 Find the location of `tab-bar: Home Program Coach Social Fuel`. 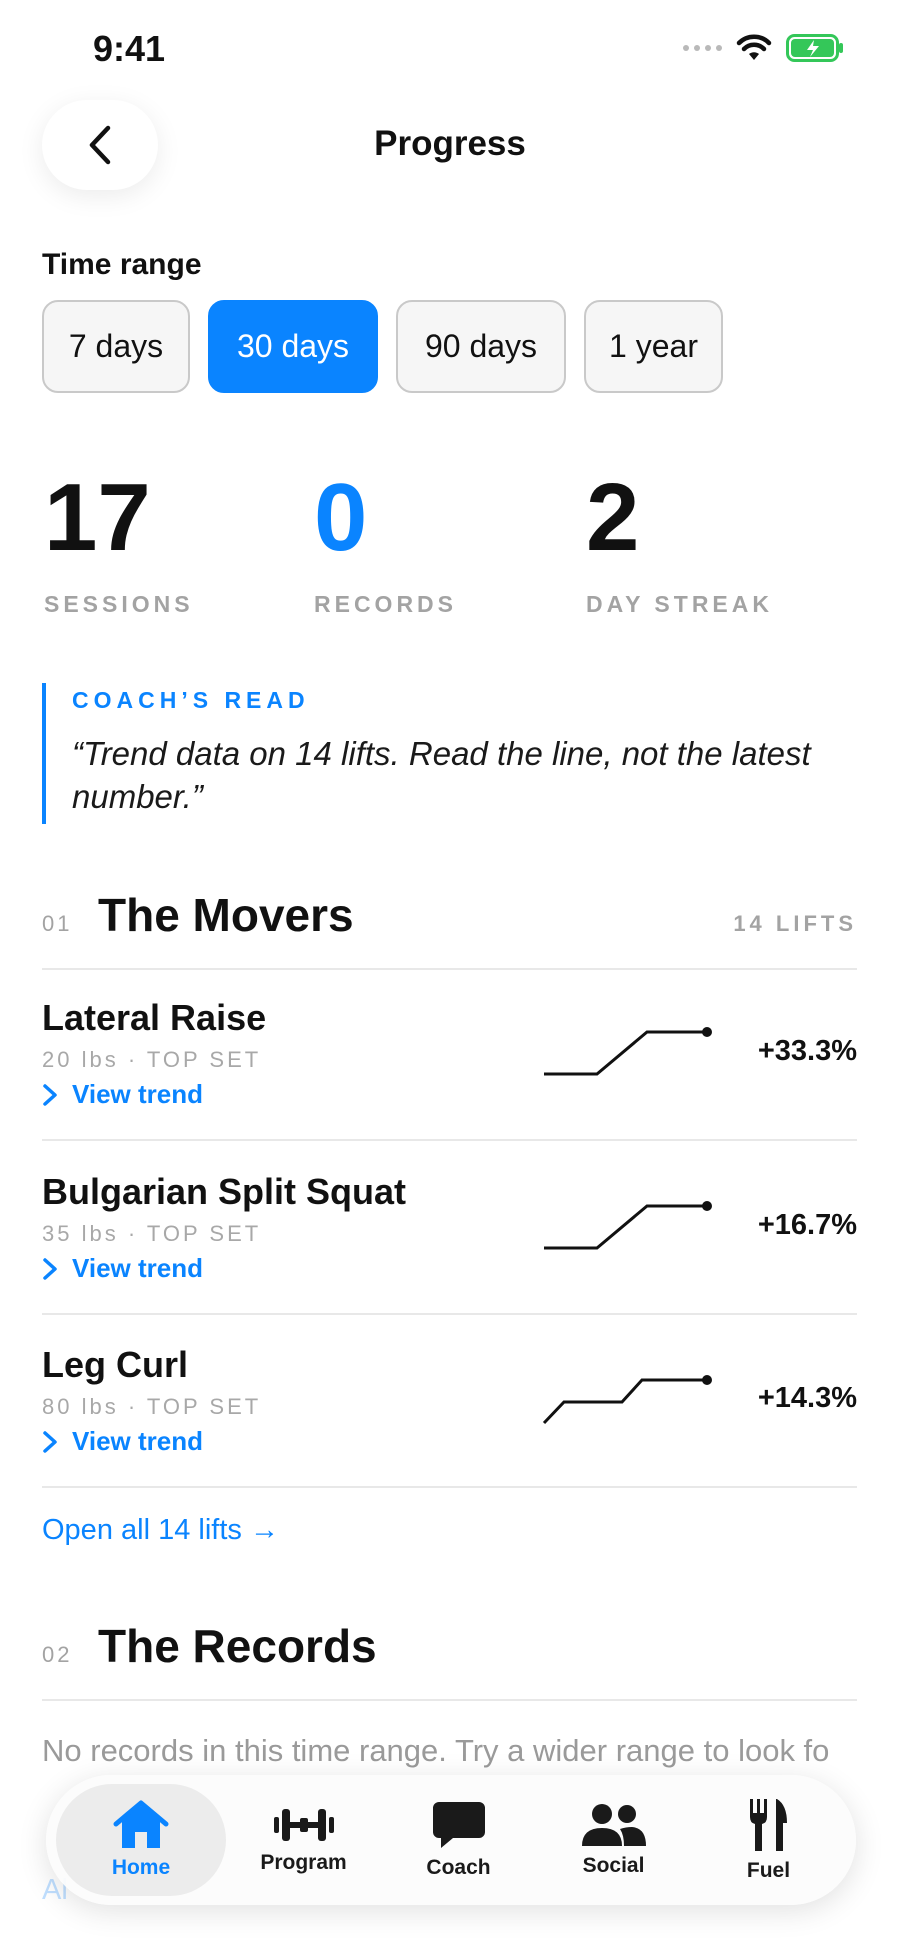

tab-bar: Home Program Coach Social Fuel is located at coordinates (451, 1840).